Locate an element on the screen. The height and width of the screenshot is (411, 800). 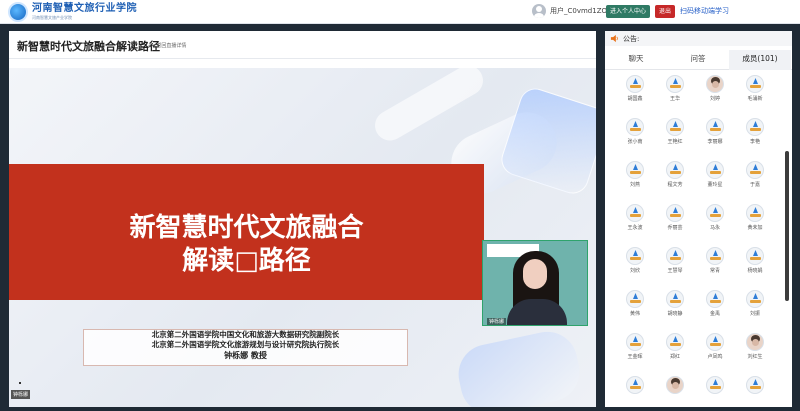
exit-button: 退出 is located at coordinates (665, 11).